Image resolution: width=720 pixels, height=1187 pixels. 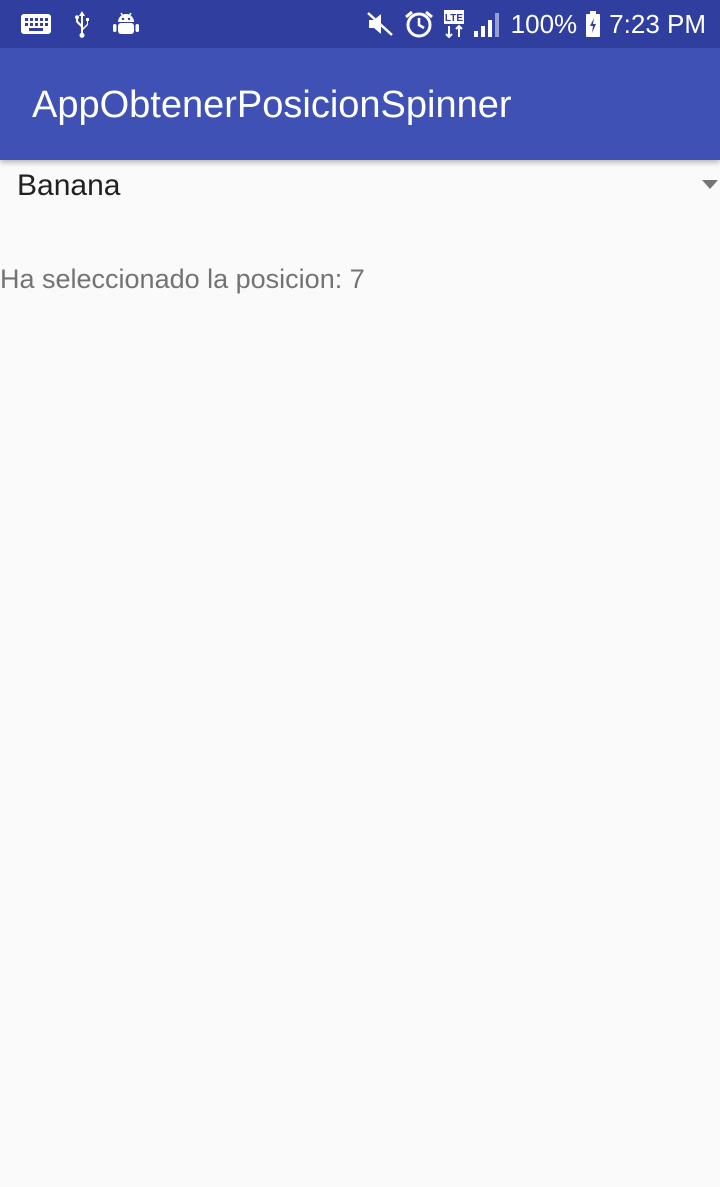 What do you see at coordinates (272, 105) in the screenshot?
I see `app-title: AppObtenerPosicionSpinner` at bounding box center [272, 105].